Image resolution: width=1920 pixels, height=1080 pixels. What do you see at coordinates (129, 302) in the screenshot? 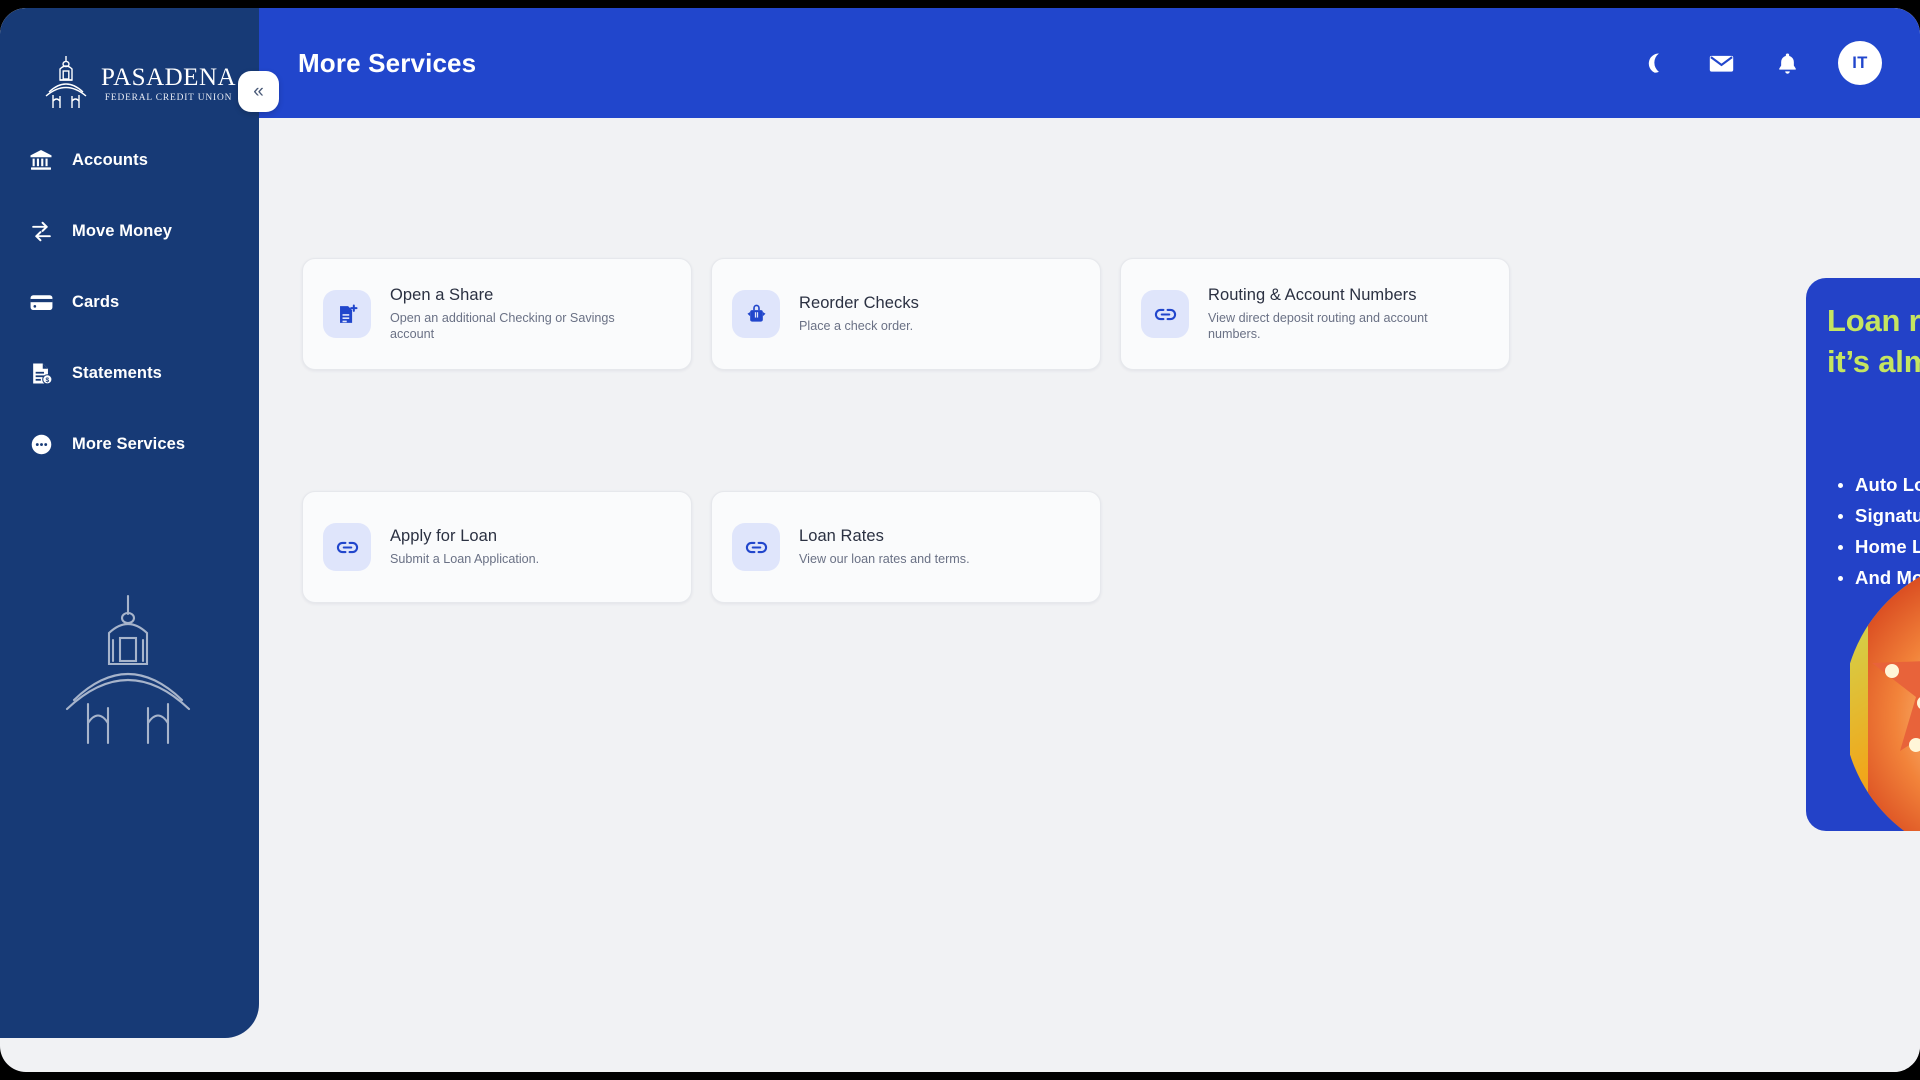
I see `sidebar-item-cards: Cards` at bounding box center [129, 302].